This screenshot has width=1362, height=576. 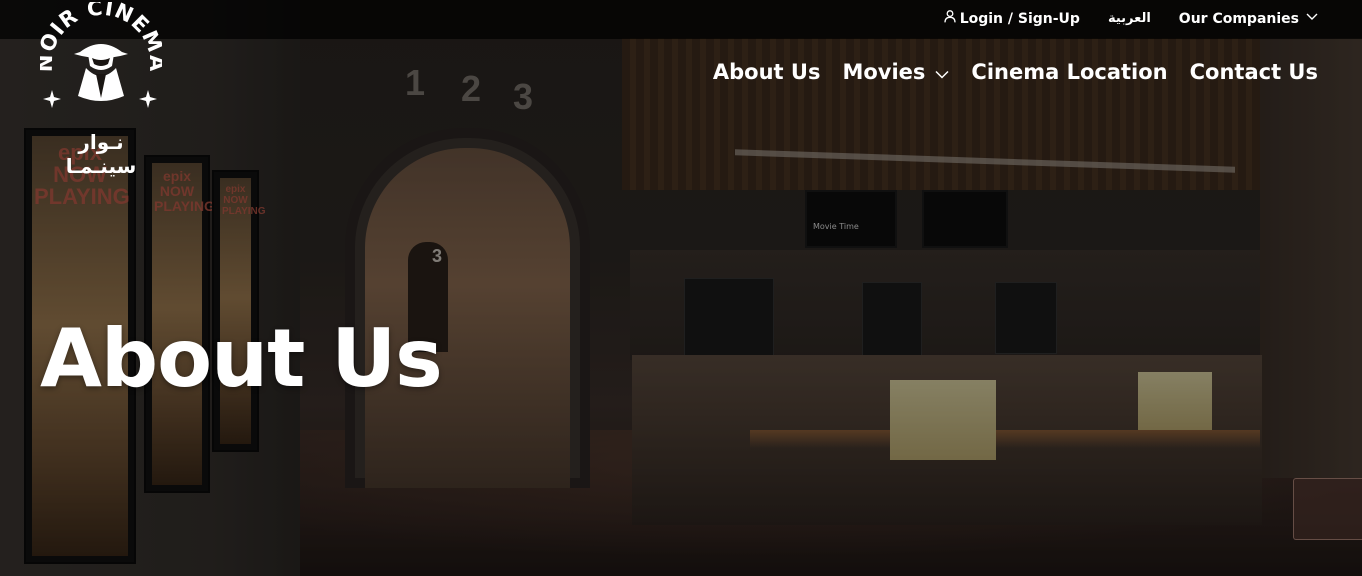 I want to click on user-icon, so click(x=950, y=18).